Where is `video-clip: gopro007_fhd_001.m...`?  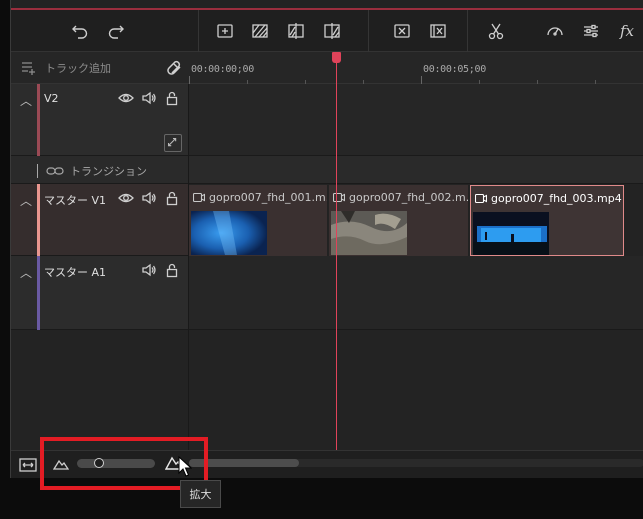
video-clip: gopro007_fhd_001.m... is located at coordinates (258, 220).